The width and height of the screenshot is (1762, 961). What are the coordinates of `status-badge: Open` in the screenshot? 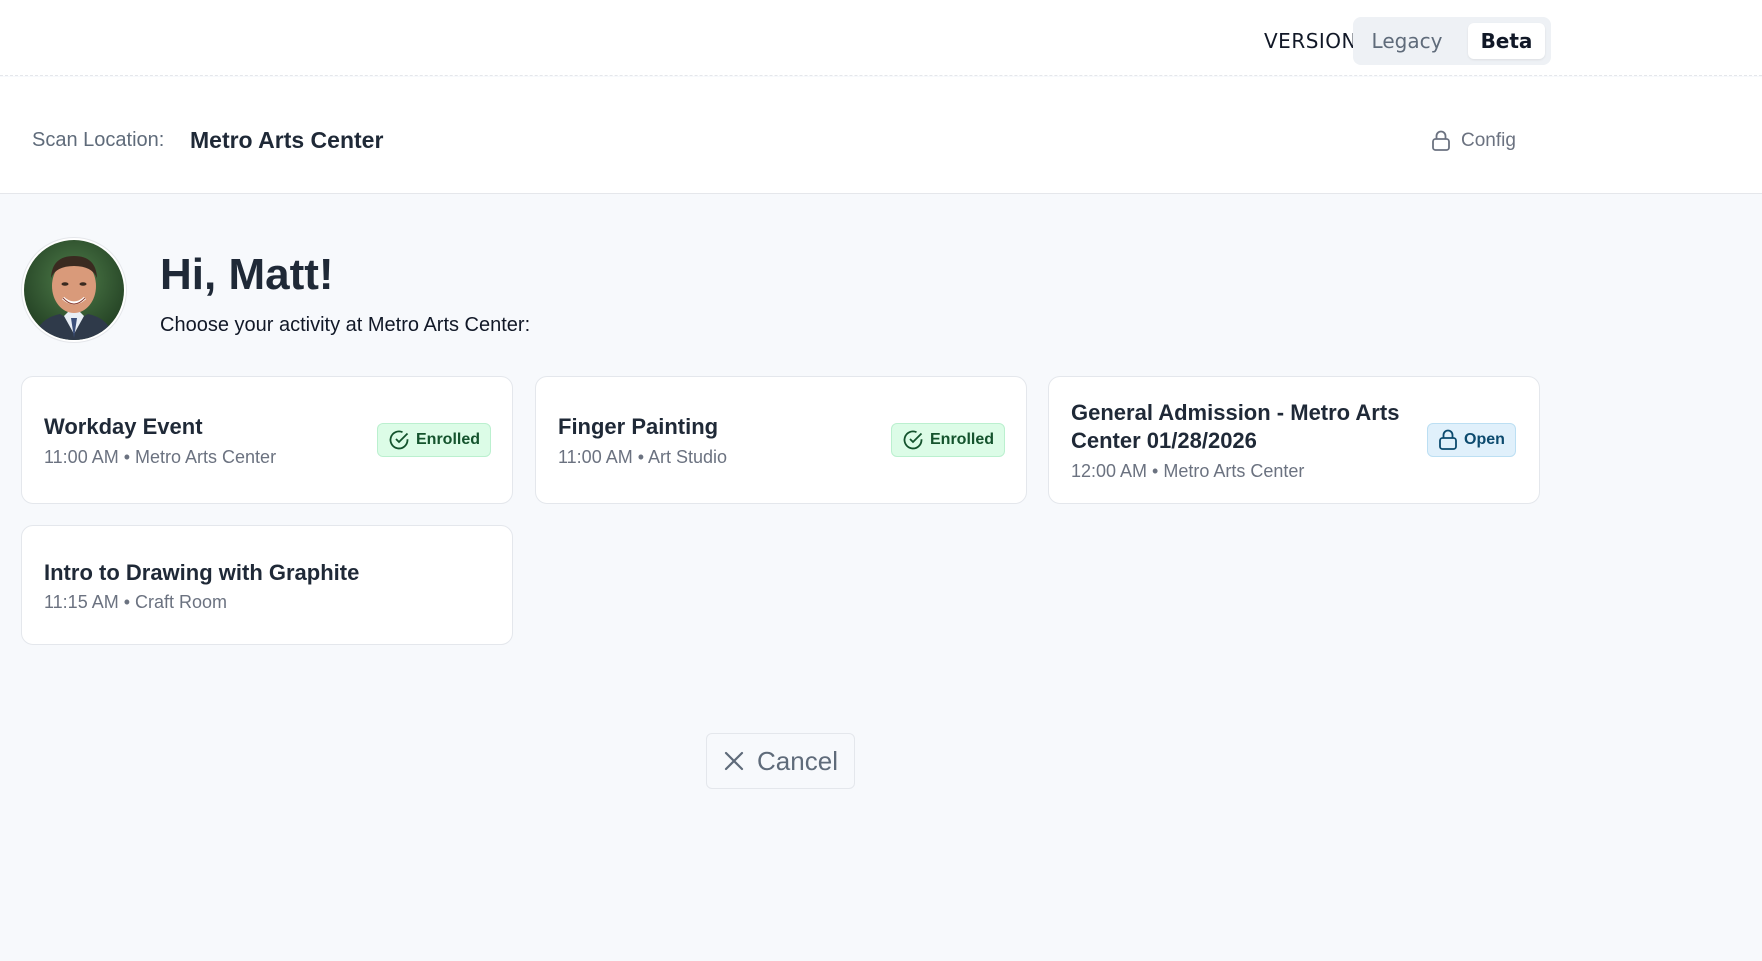 It's located at (1471, 440).